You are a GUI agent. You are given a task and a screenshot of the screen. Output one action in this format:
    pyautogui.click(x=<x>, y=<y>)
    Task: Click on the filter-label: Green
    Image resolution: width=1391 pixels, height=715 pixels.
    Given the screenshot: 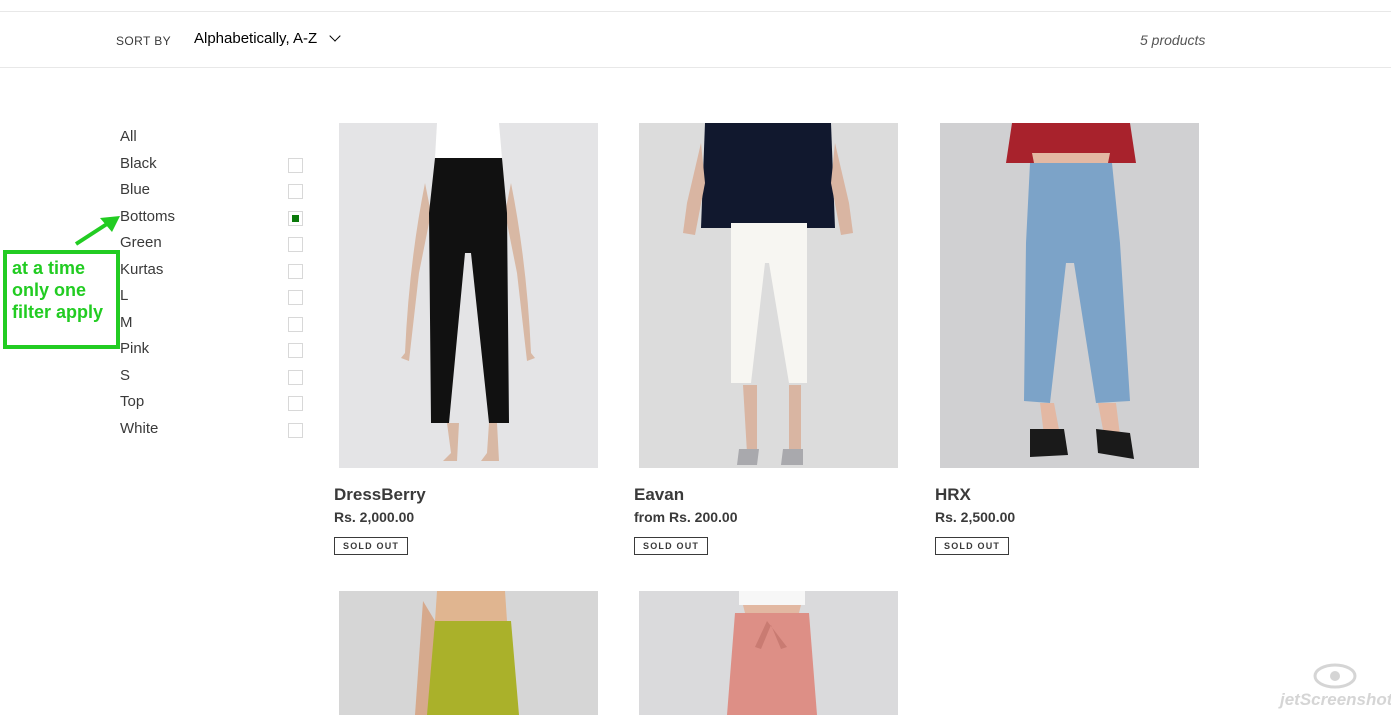 What is the action you would take?
    pyautogui.click(x=141, y=242)
    